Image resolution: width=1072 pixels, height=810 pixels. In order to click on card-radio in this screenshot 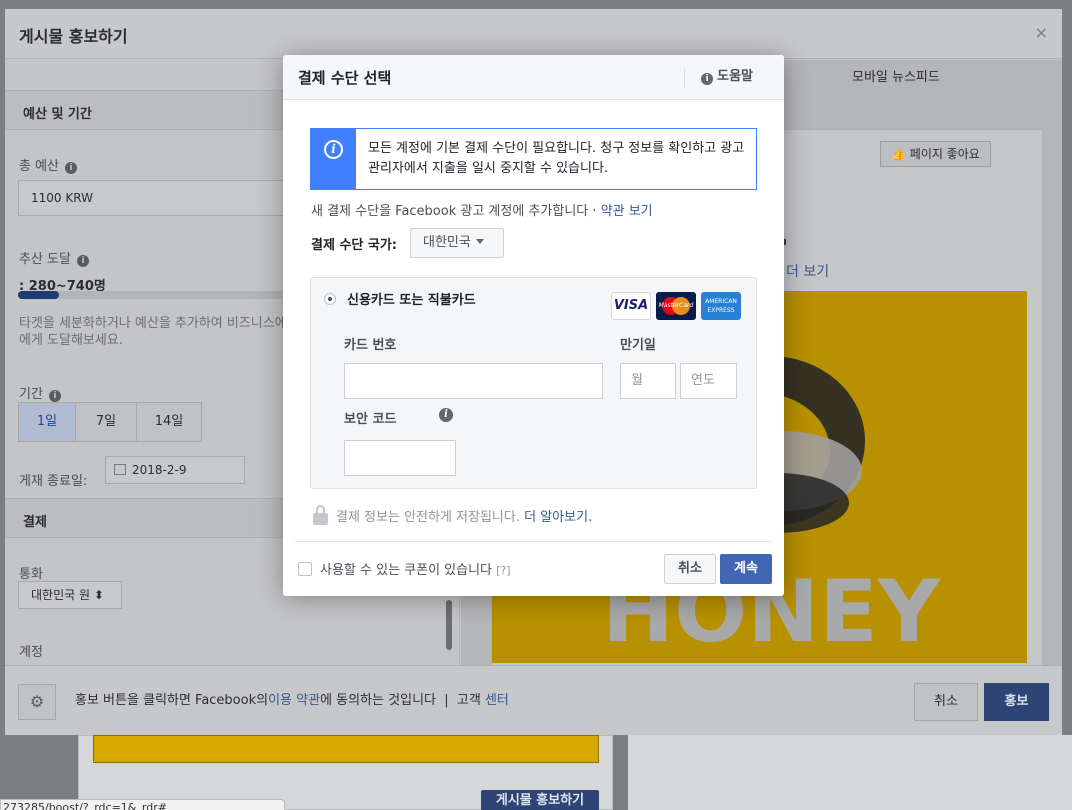, I will do `click(330, 299)`.